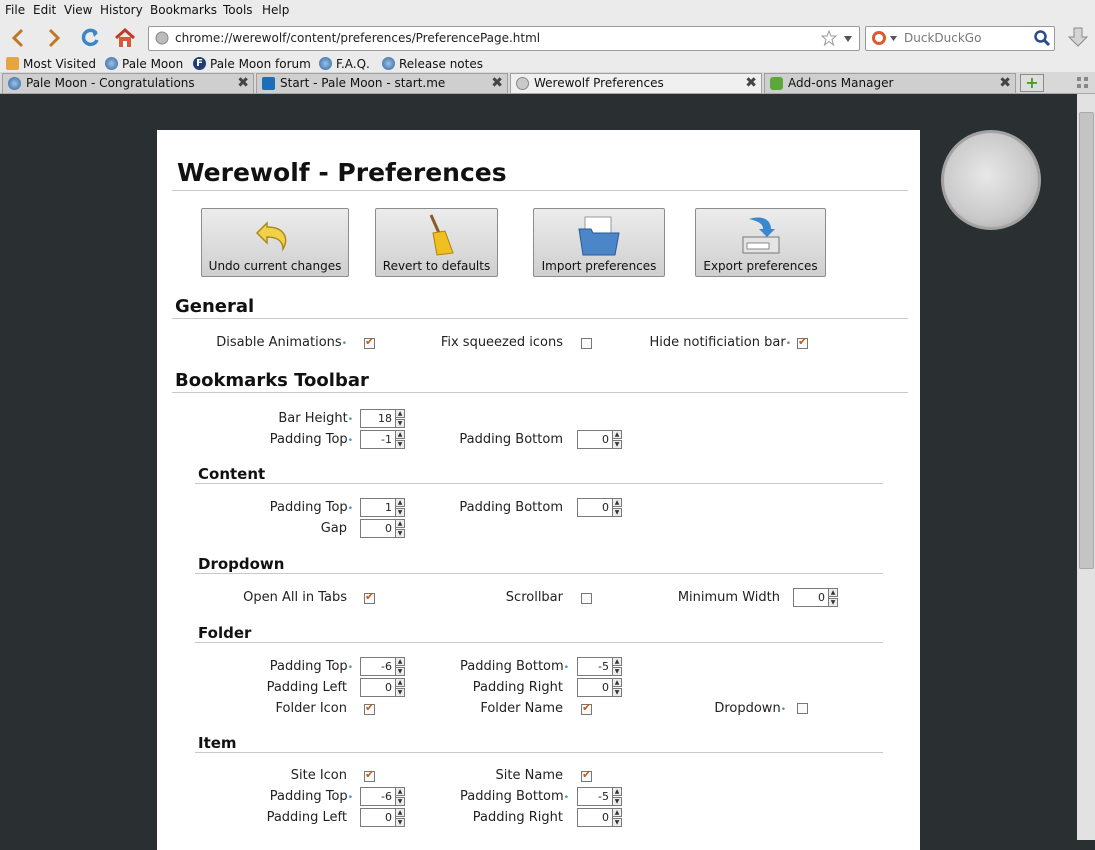 This screenshot has width=1095, height=850. What do you see at coordinates (602, 817) in the screenshot?
I see `item-padding-right-spinner: 0 ▲ ▼` at bounding box center [602, 817].